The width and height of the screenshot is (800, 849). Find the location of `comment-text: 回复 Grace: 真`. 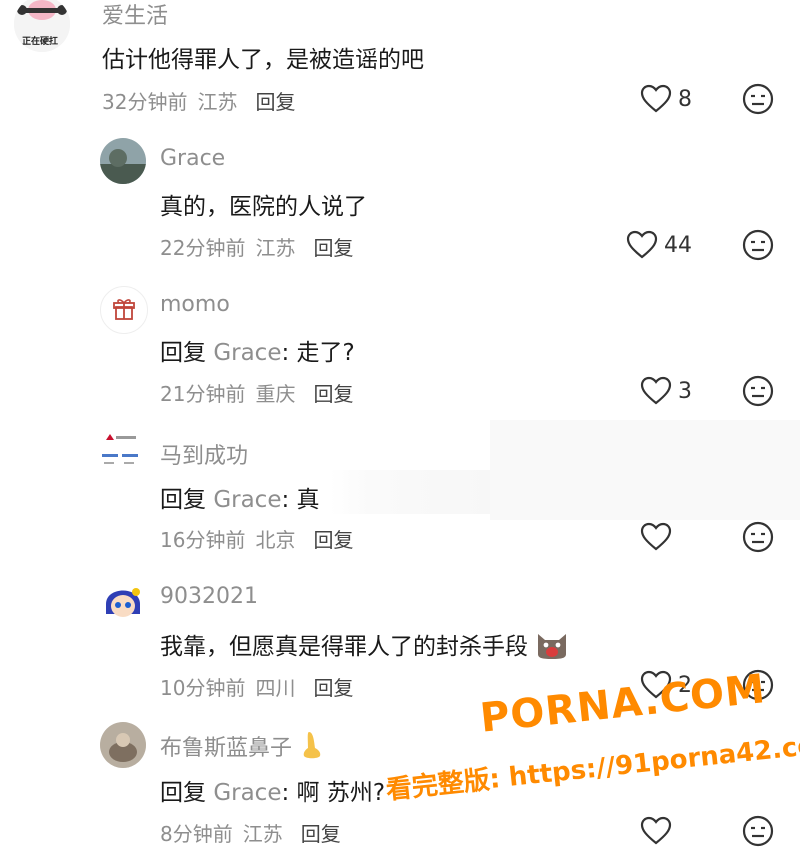

comment-text: 回复 Grace: 真 is located at coordinates (240, 497).